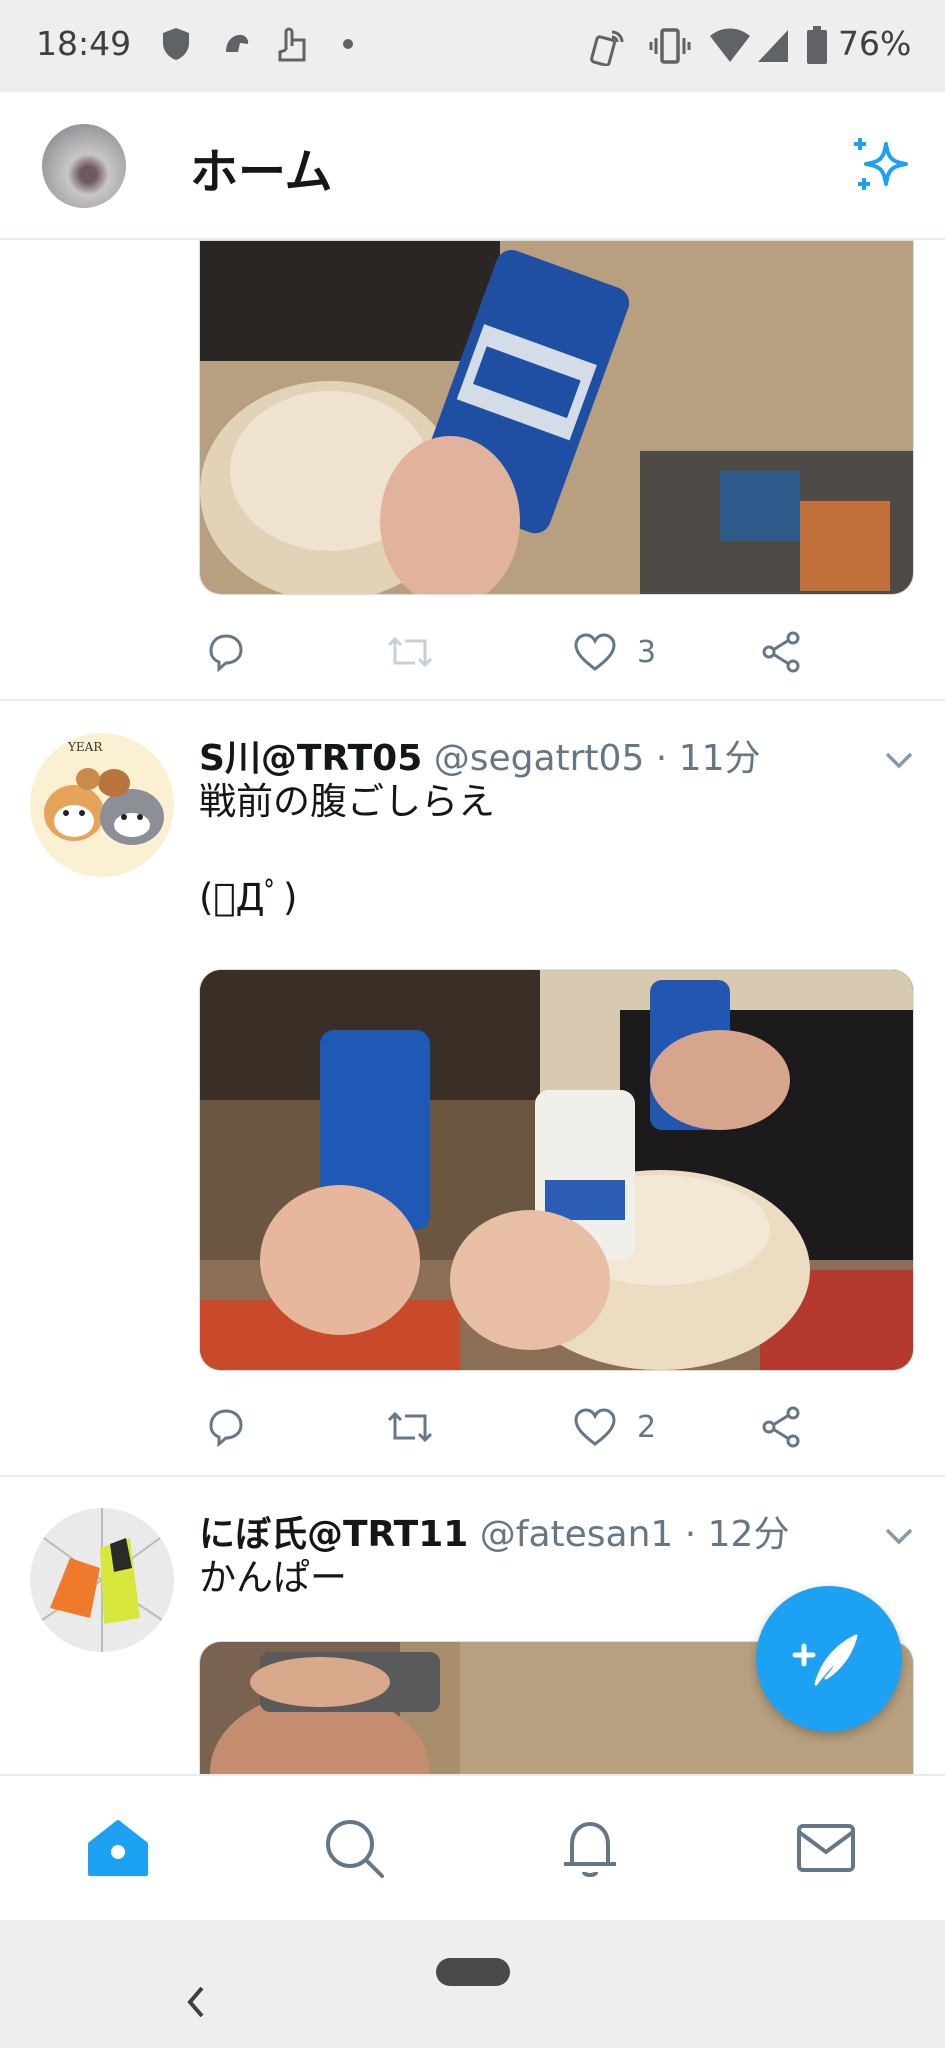  I want to click on compose-tweet-button, so click(829, 1659).